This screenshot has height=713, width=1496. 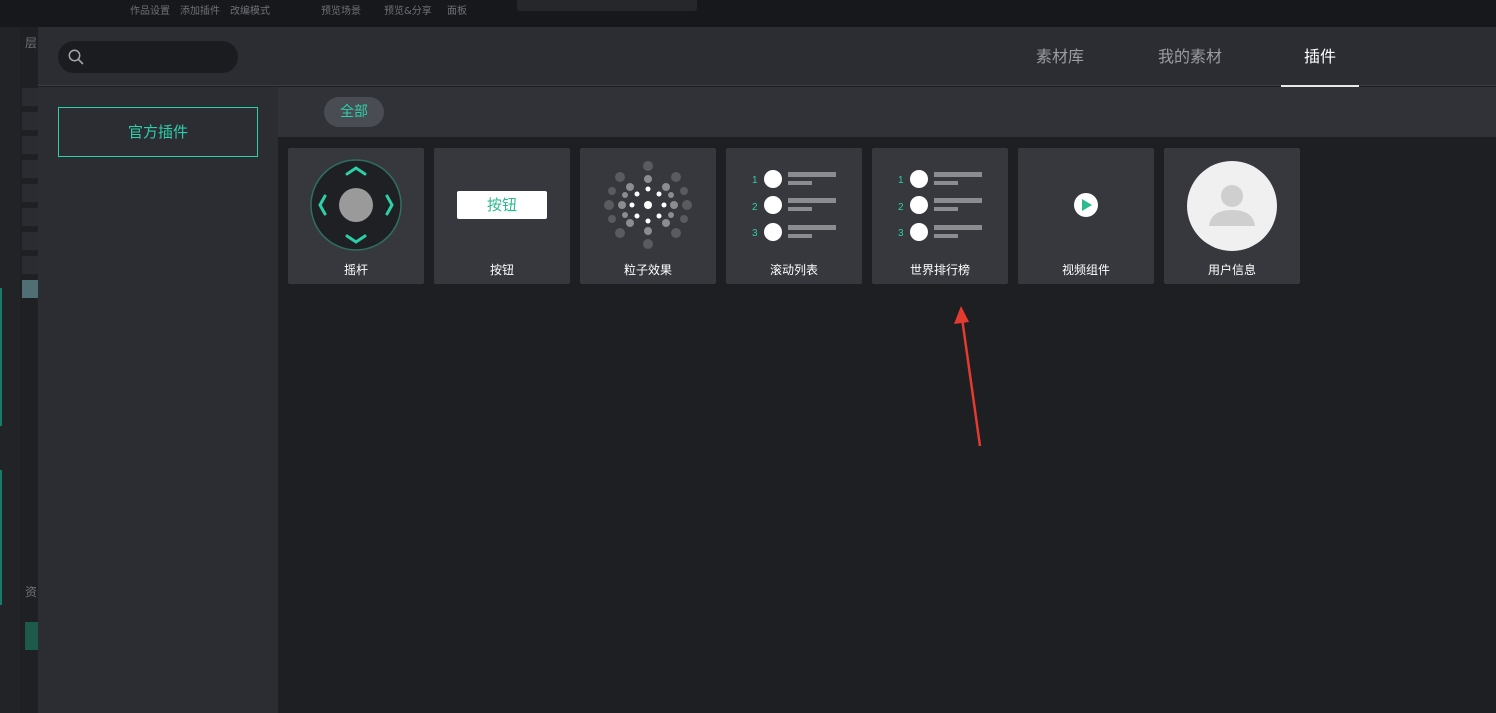 What do you see at coordinates (887, 112) in the screenshot?
I see `filter-bar: 全部` at bounding box center [887, 112].